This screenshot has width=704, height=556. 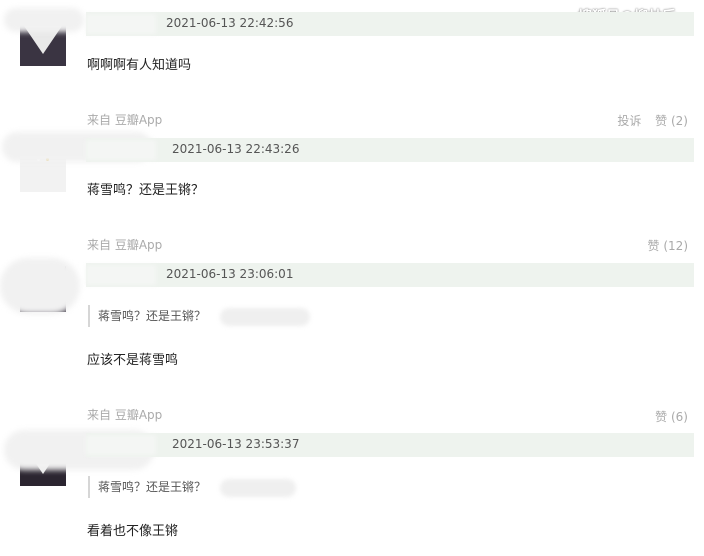 What do you see at coordinates (390, 445) in the screenshot?
I see `comment-header: 2021-06-13 23:53:37` at bounding box center [390, 445].